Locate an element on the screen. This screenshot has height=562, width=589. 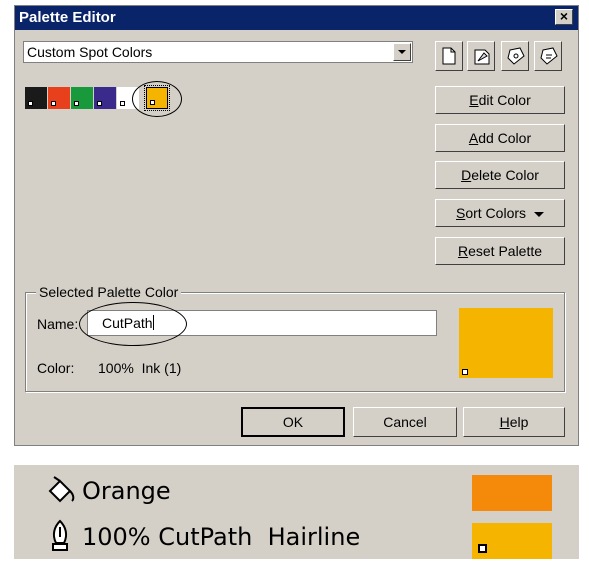
add-color-button: Add Color is located at coordinates (500, 138).